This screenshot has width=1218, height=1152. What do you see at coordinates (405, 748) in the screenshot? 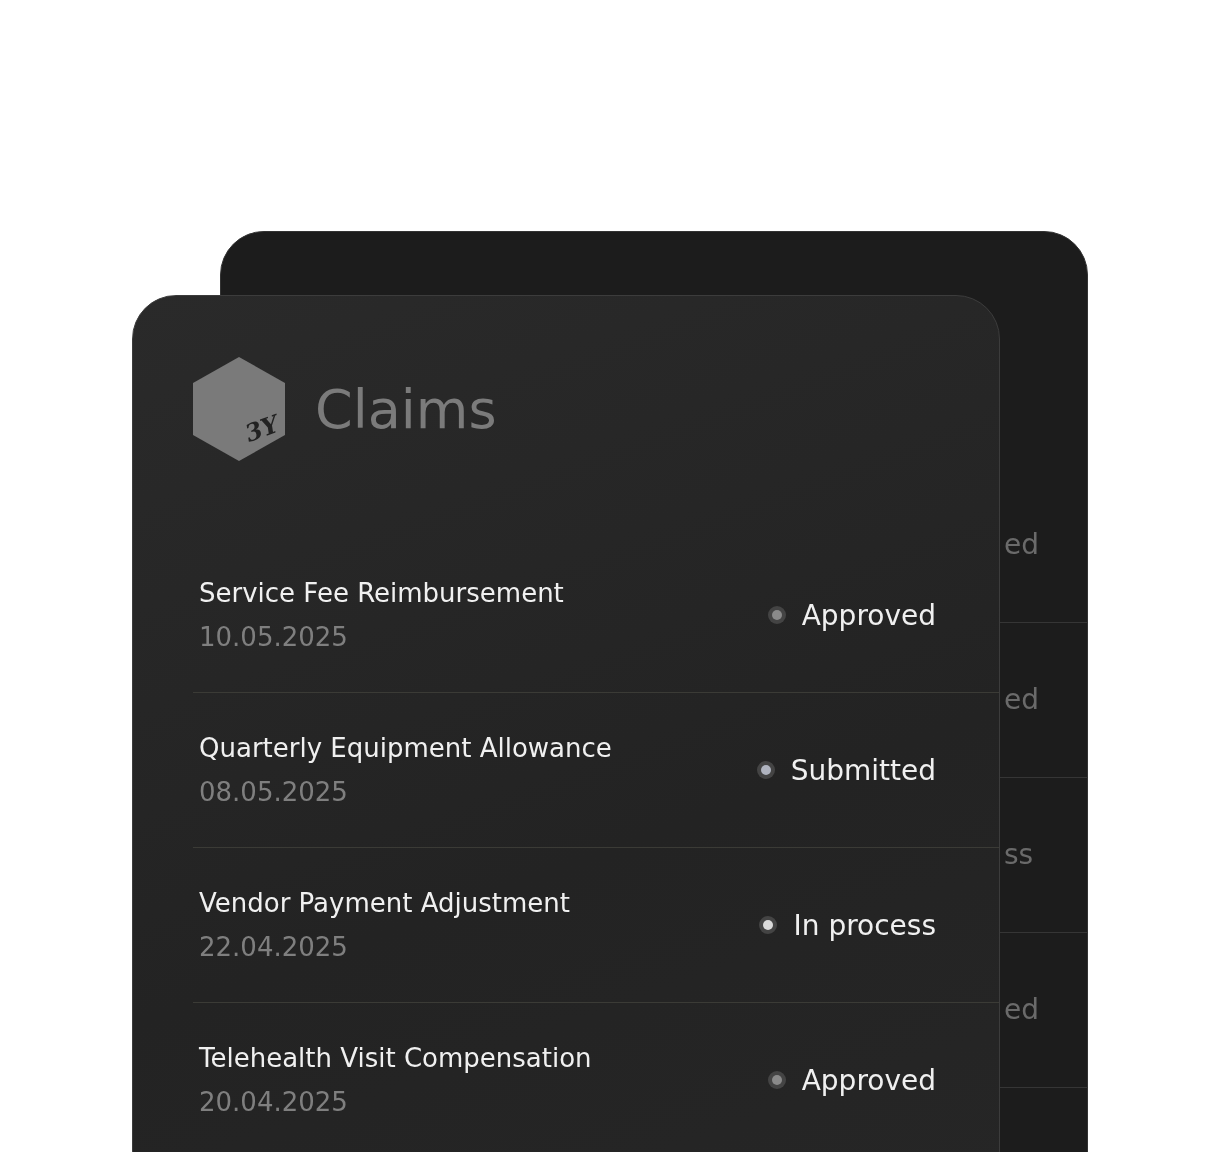
I see `claim-title: Quarterly Equipment Allowance` at bounding box center [405, 748].